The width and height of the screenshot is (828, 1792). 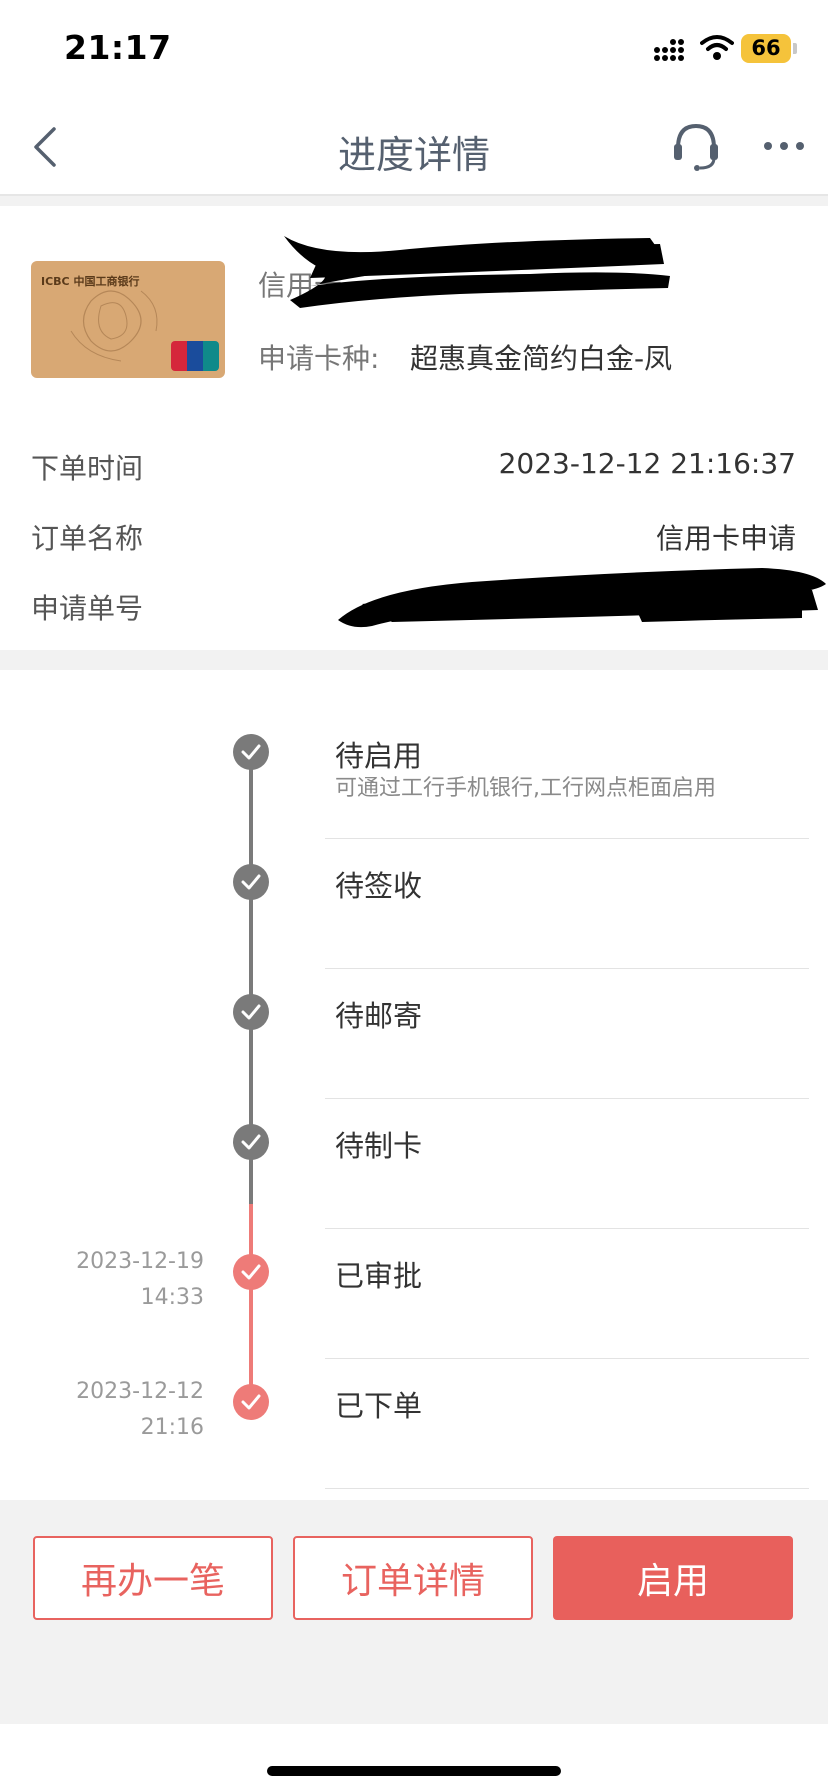 I want to click on order-name-value: 信用卡申请, so click(x=725, y=538).